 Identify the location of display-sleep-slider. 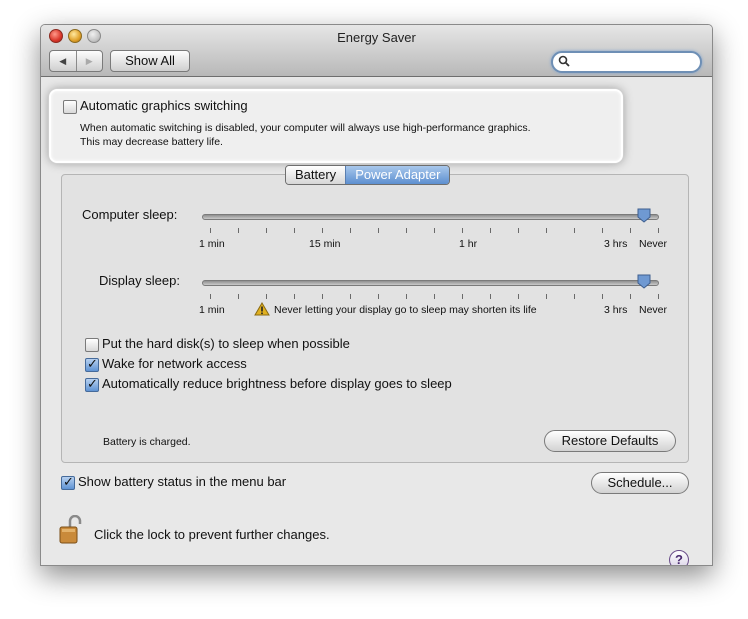
(430, 283).